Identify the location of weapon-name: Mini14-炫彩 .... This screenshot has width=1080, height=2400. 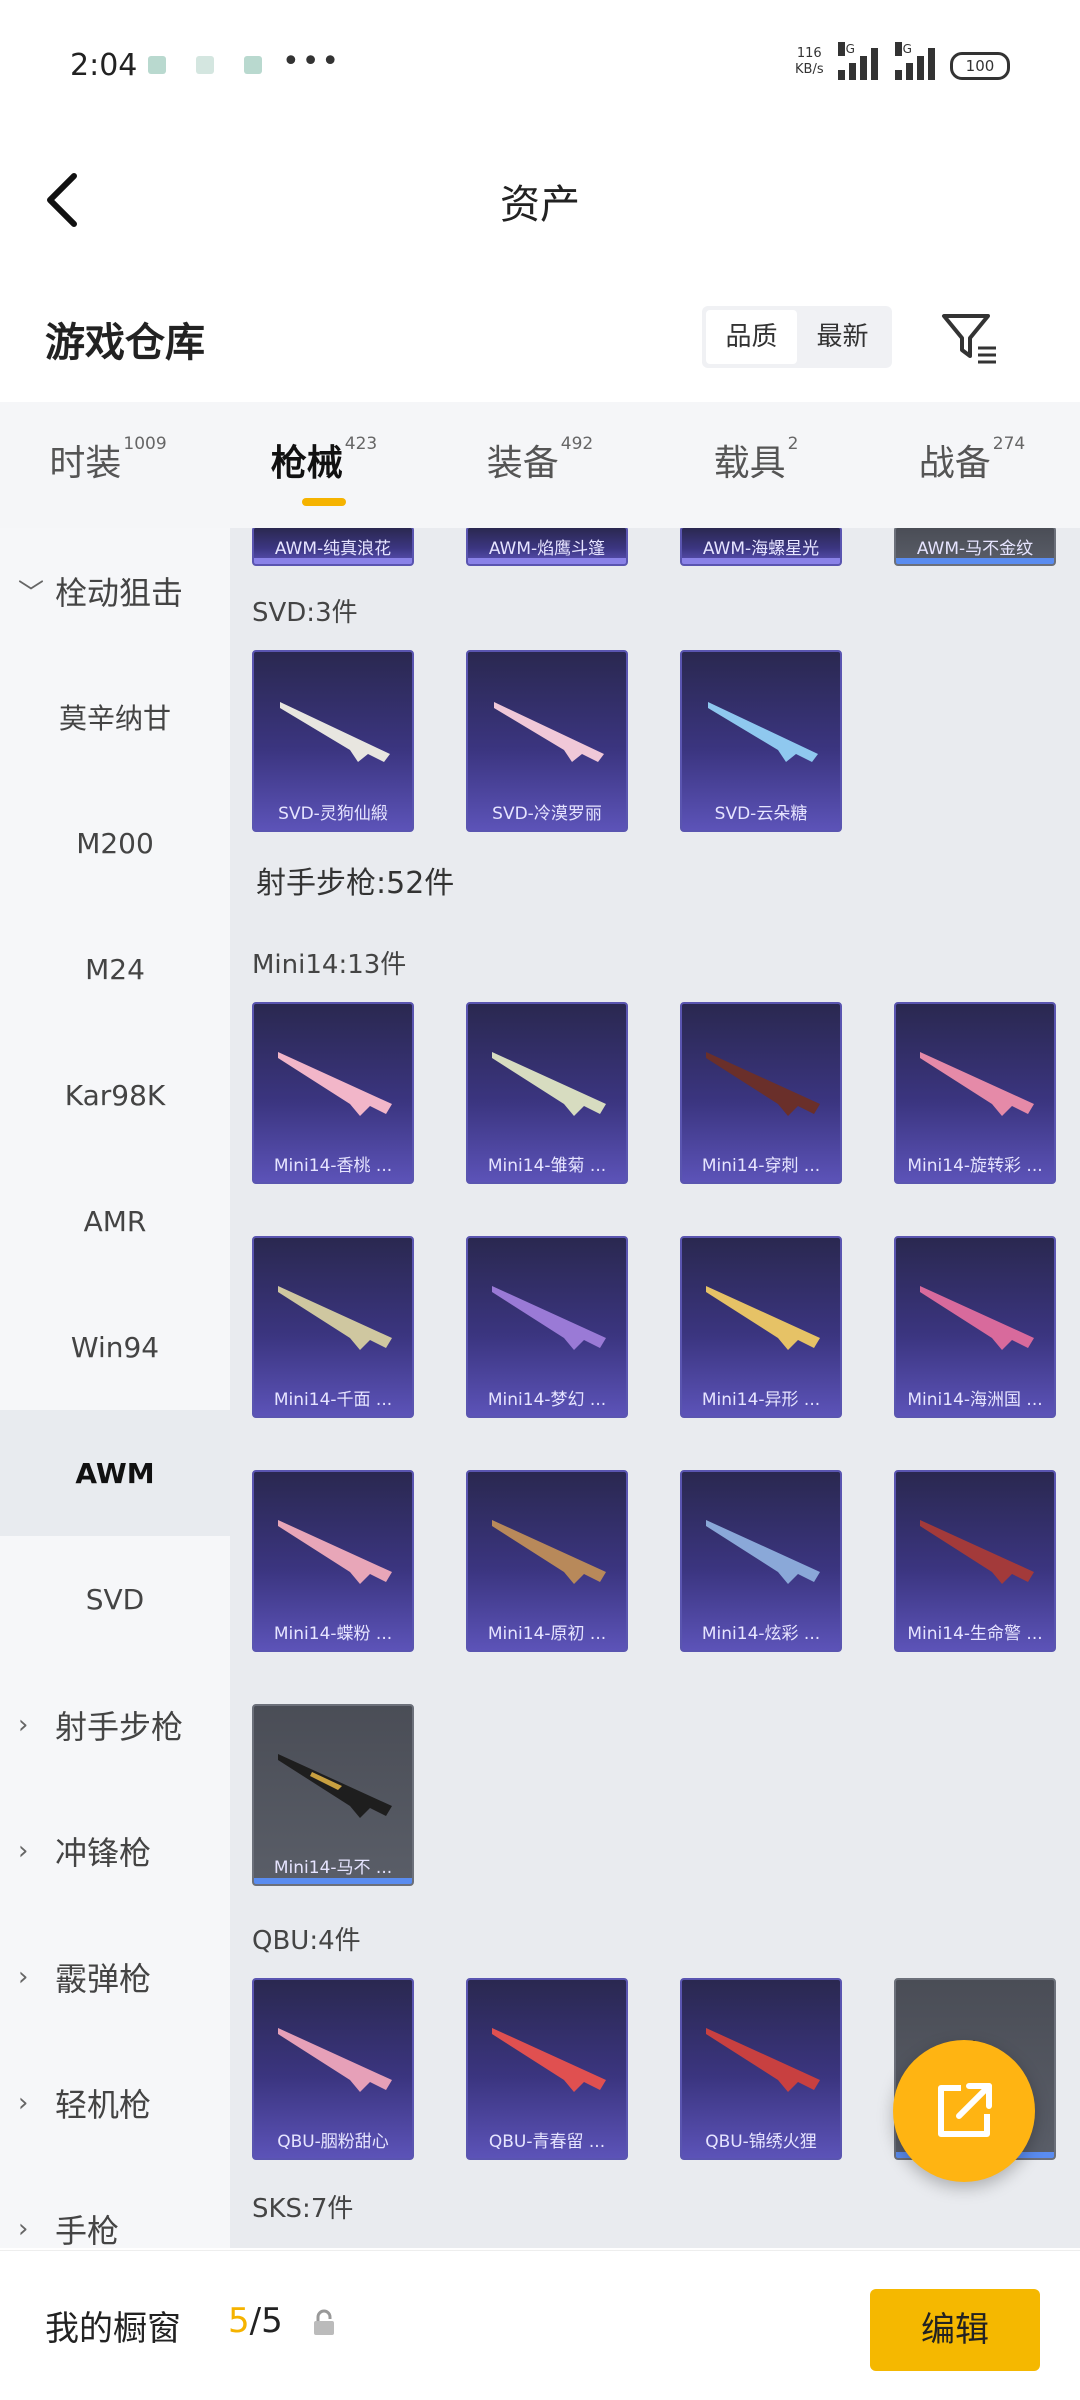
(761, 1634).